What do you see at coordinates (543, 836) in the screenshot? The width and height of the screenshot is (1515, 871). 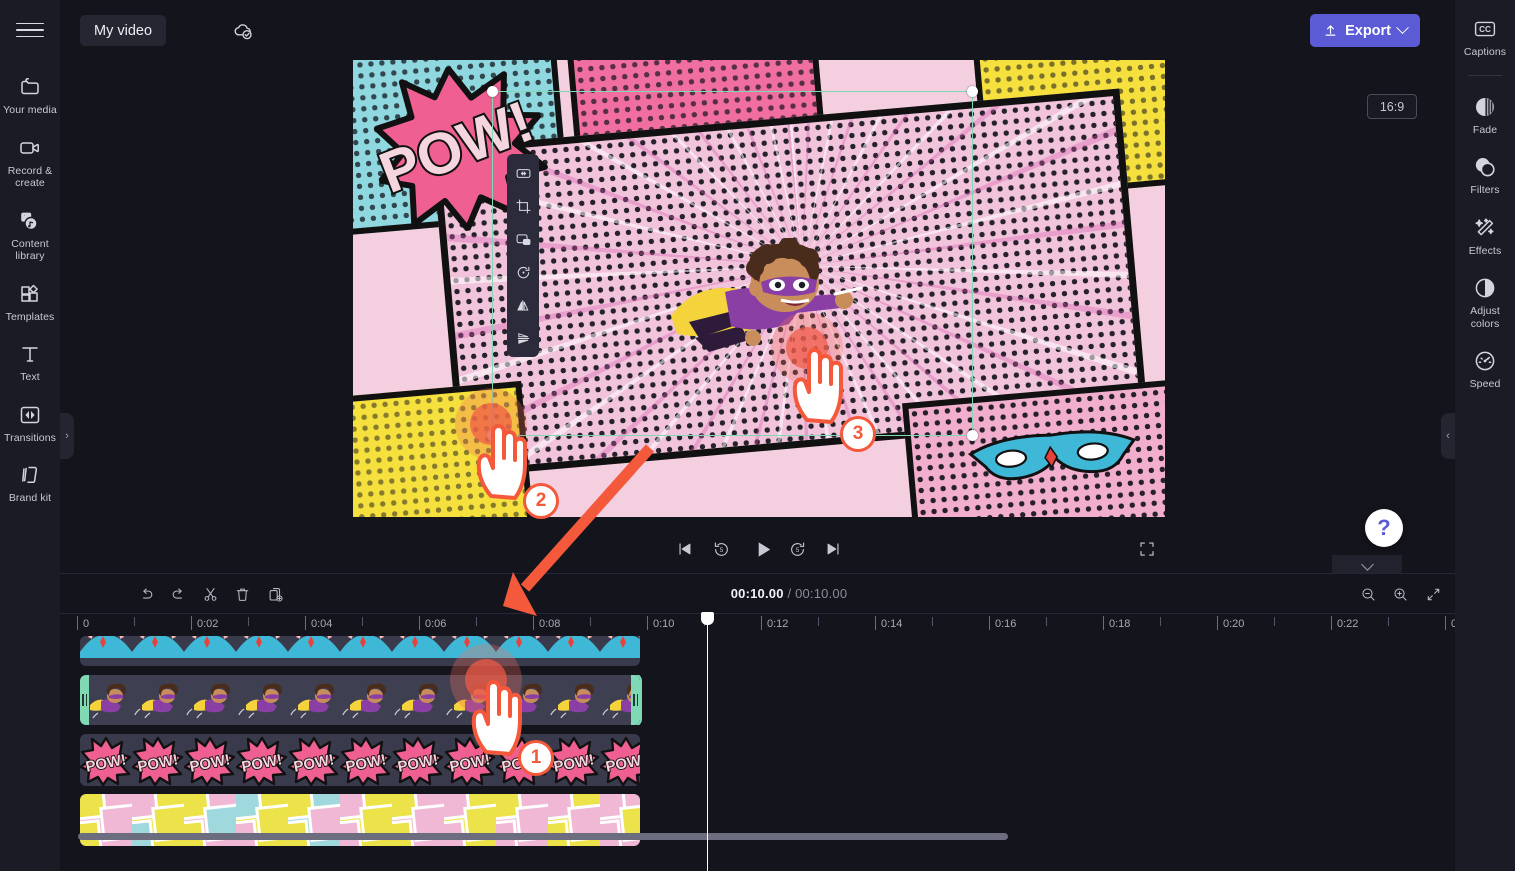 I see `timeline-horizontal-scrollbar` at bounding box center [543, 836].